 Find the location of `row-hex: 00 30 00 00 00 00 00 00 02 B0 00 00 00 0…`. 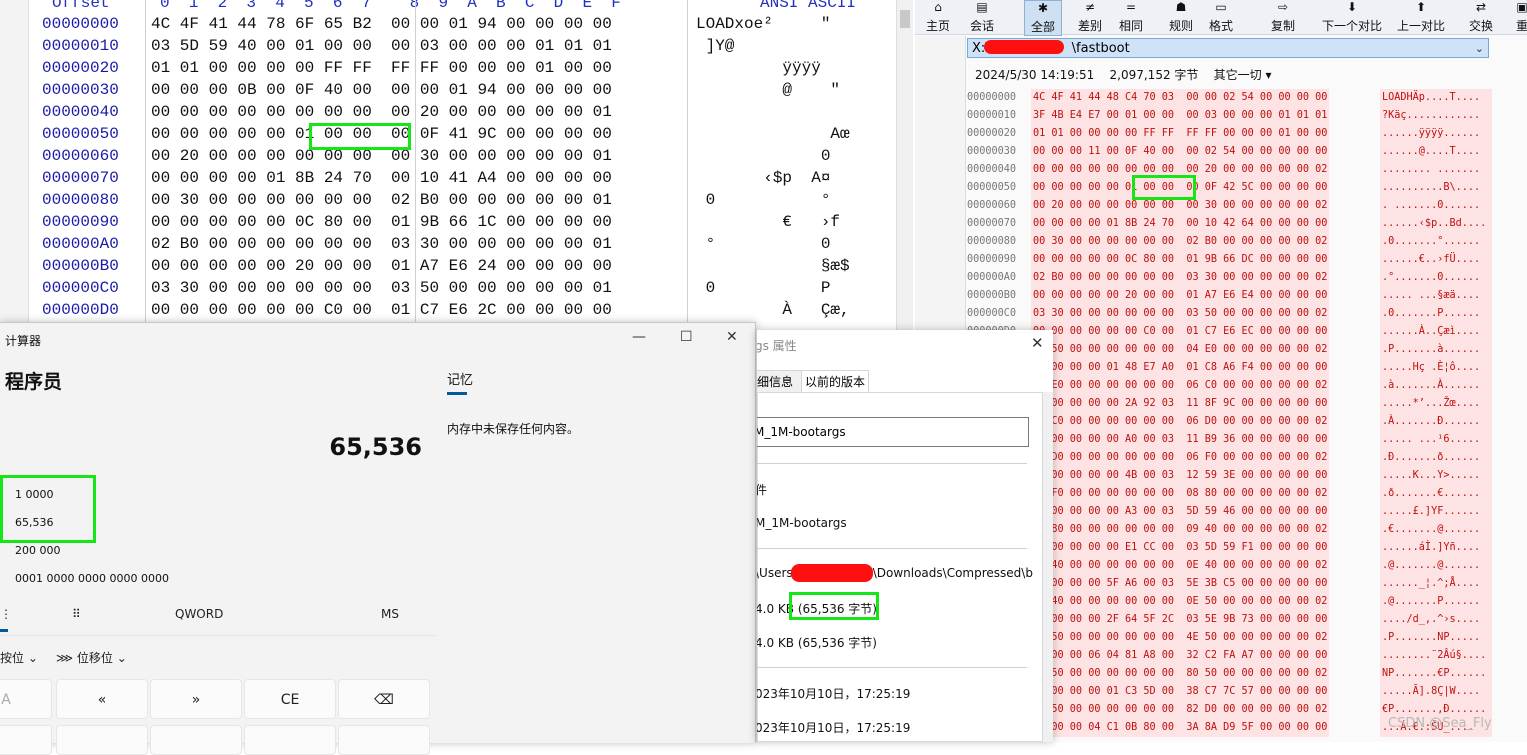

row-hex: 00 30 00 00 00 00 00 00 02 B0 00 00 00 0… is located at coordinates (381, 200).